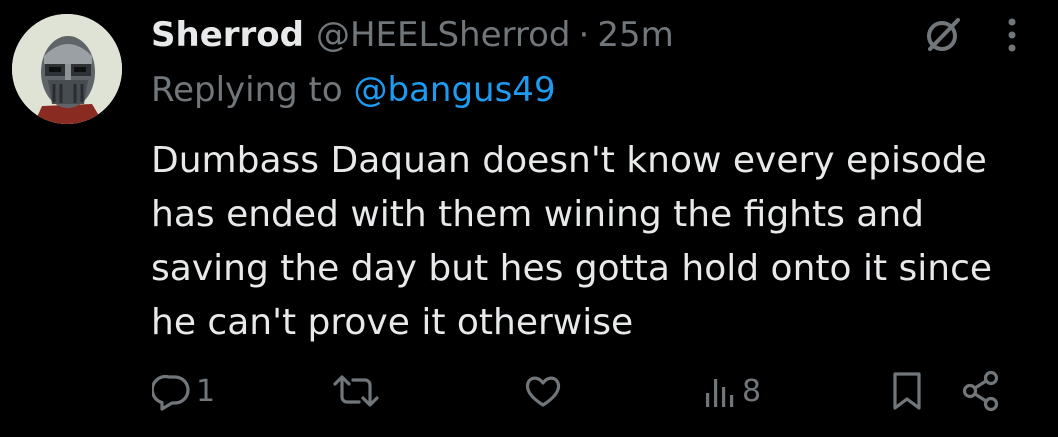  I want to click on share-icon, so click(980, 391).